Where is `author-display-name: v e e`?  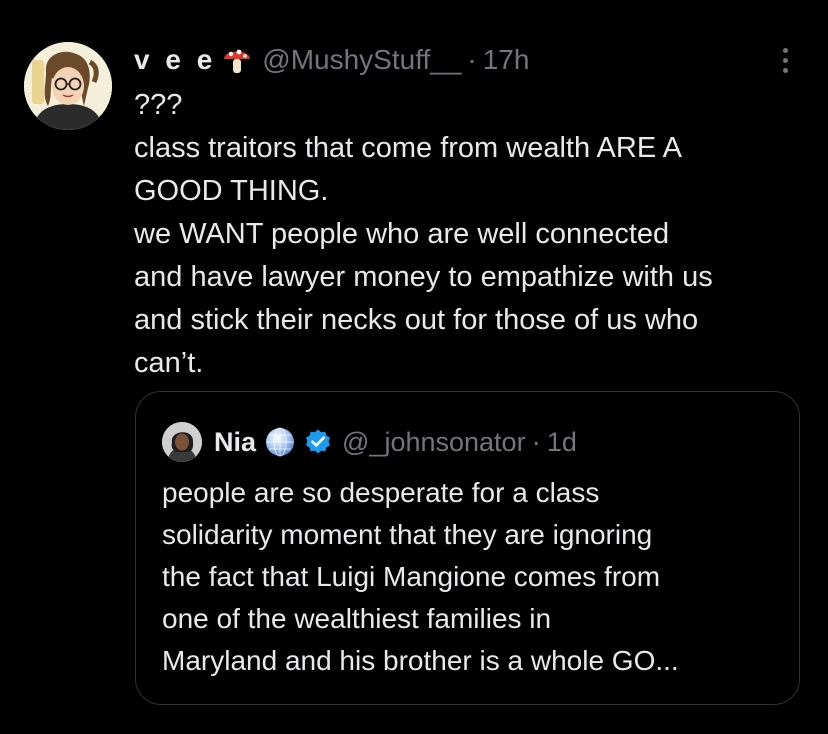
author-display-name: v e e is located at coordinates (175, 60).